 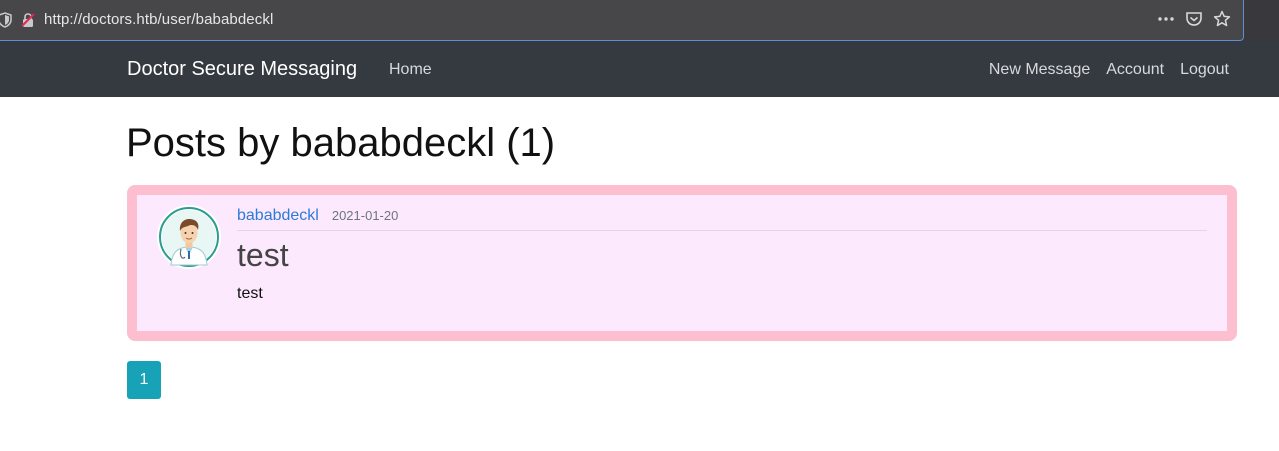 I want to click on browser-toolbar: http://doctors.htb/user/bababdeckl, so click(x=639, y=20).